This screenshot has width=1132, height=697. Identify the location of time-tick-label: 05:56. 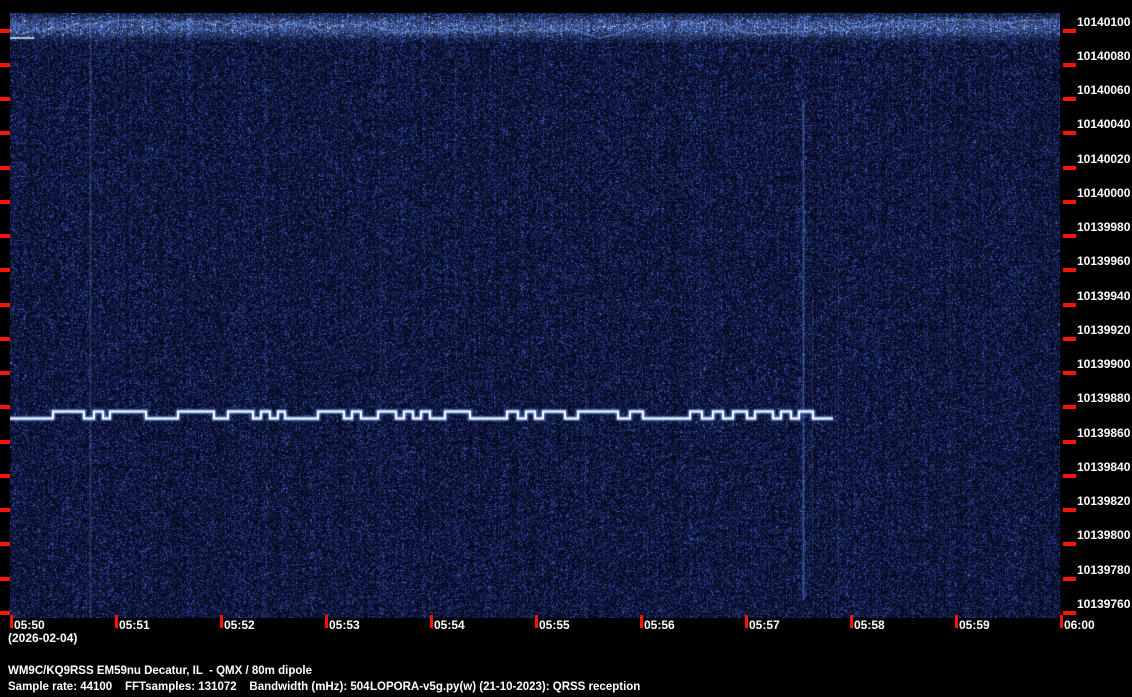
(659, 625).